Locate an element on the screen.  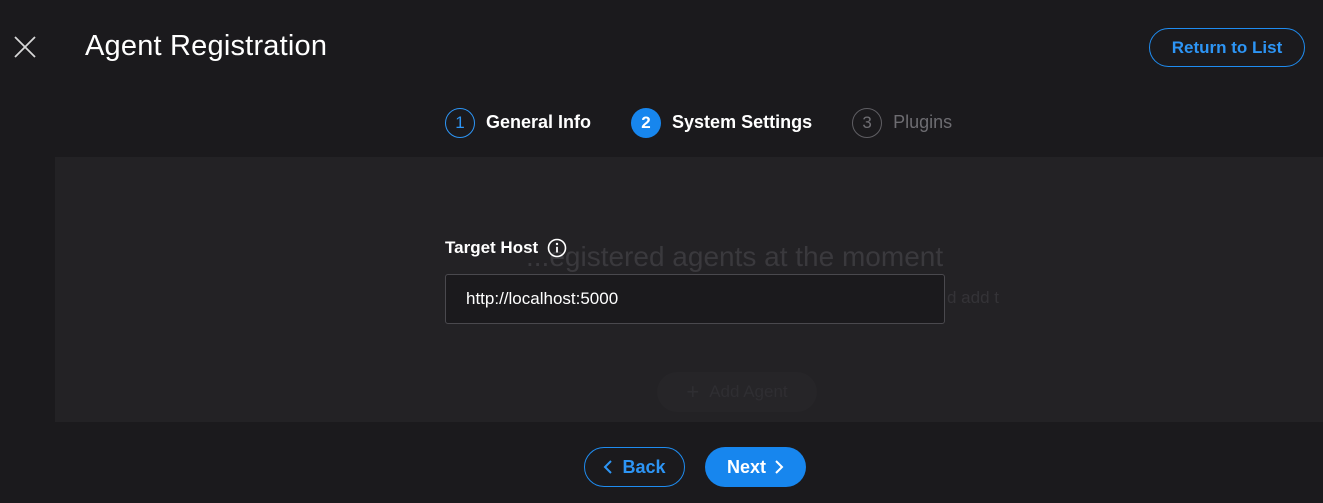
step-number: 3 is located at coordinates (867, 122).